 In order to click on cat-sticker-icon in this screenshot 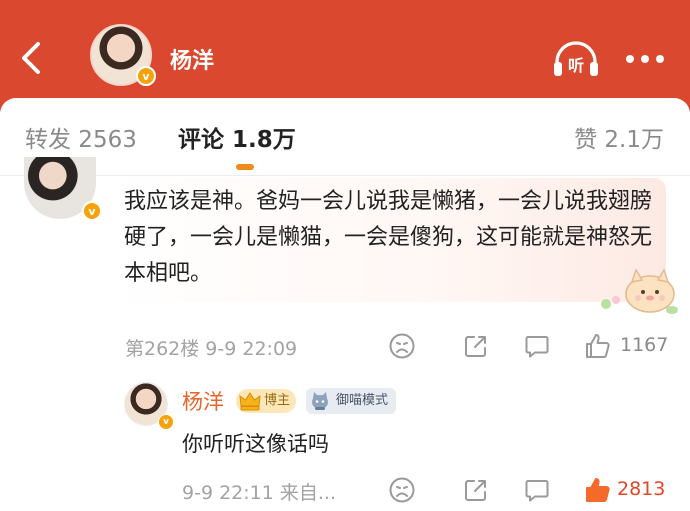, I will do `click(639, 291)`.